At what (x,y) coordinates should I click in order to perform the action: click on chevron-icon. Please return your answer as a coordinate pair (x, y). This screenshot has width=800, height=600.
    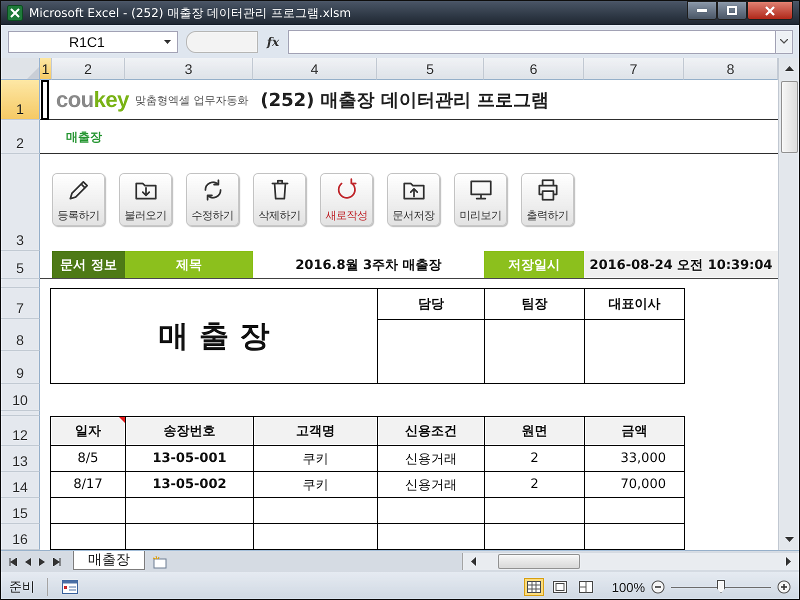
    Looking at the image, I should click on (784, 41).